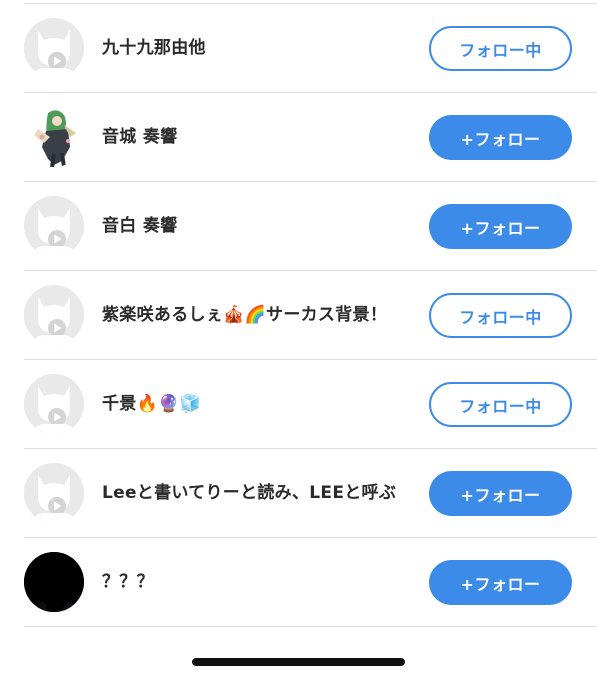 This screenshot has height=680, width=597. Describe the element at coordinates (258, 315) in the screenshot. I see `user-name: 紫楽咲あるしぇ🎪🌈サーカス背景！` at that location.